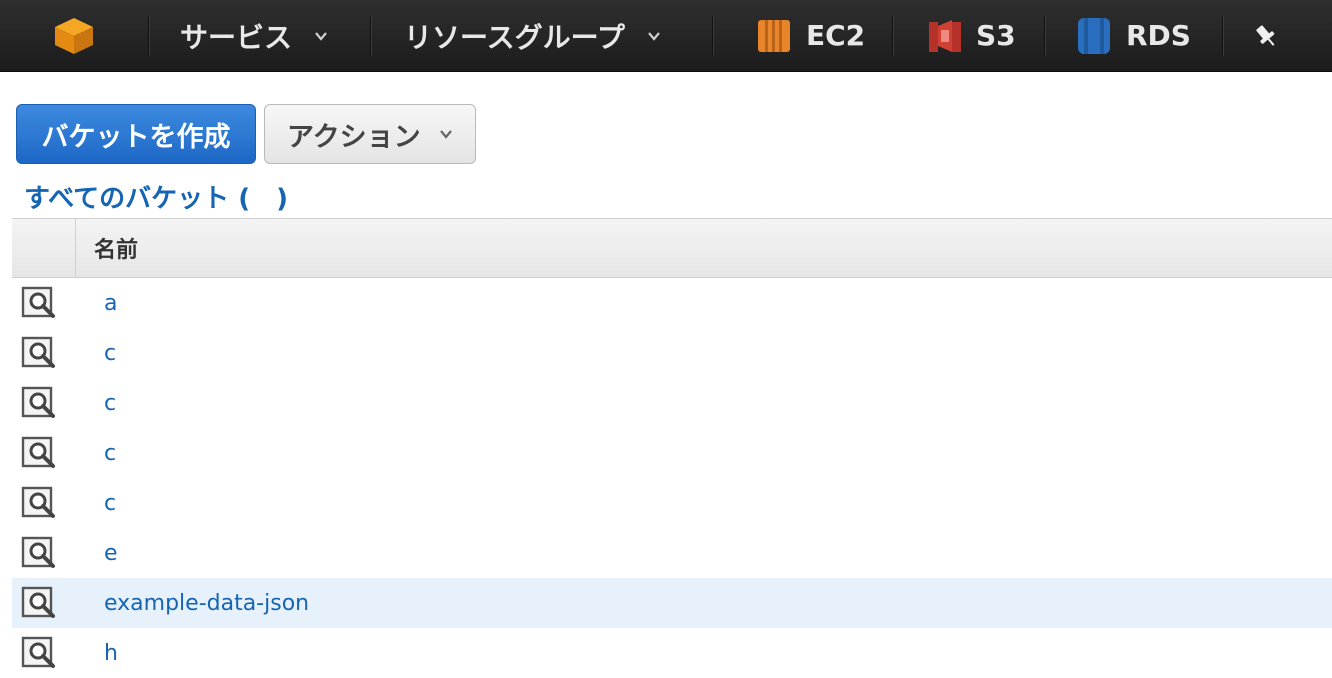  I want to click on s3-label: S3, so click(996, 35).